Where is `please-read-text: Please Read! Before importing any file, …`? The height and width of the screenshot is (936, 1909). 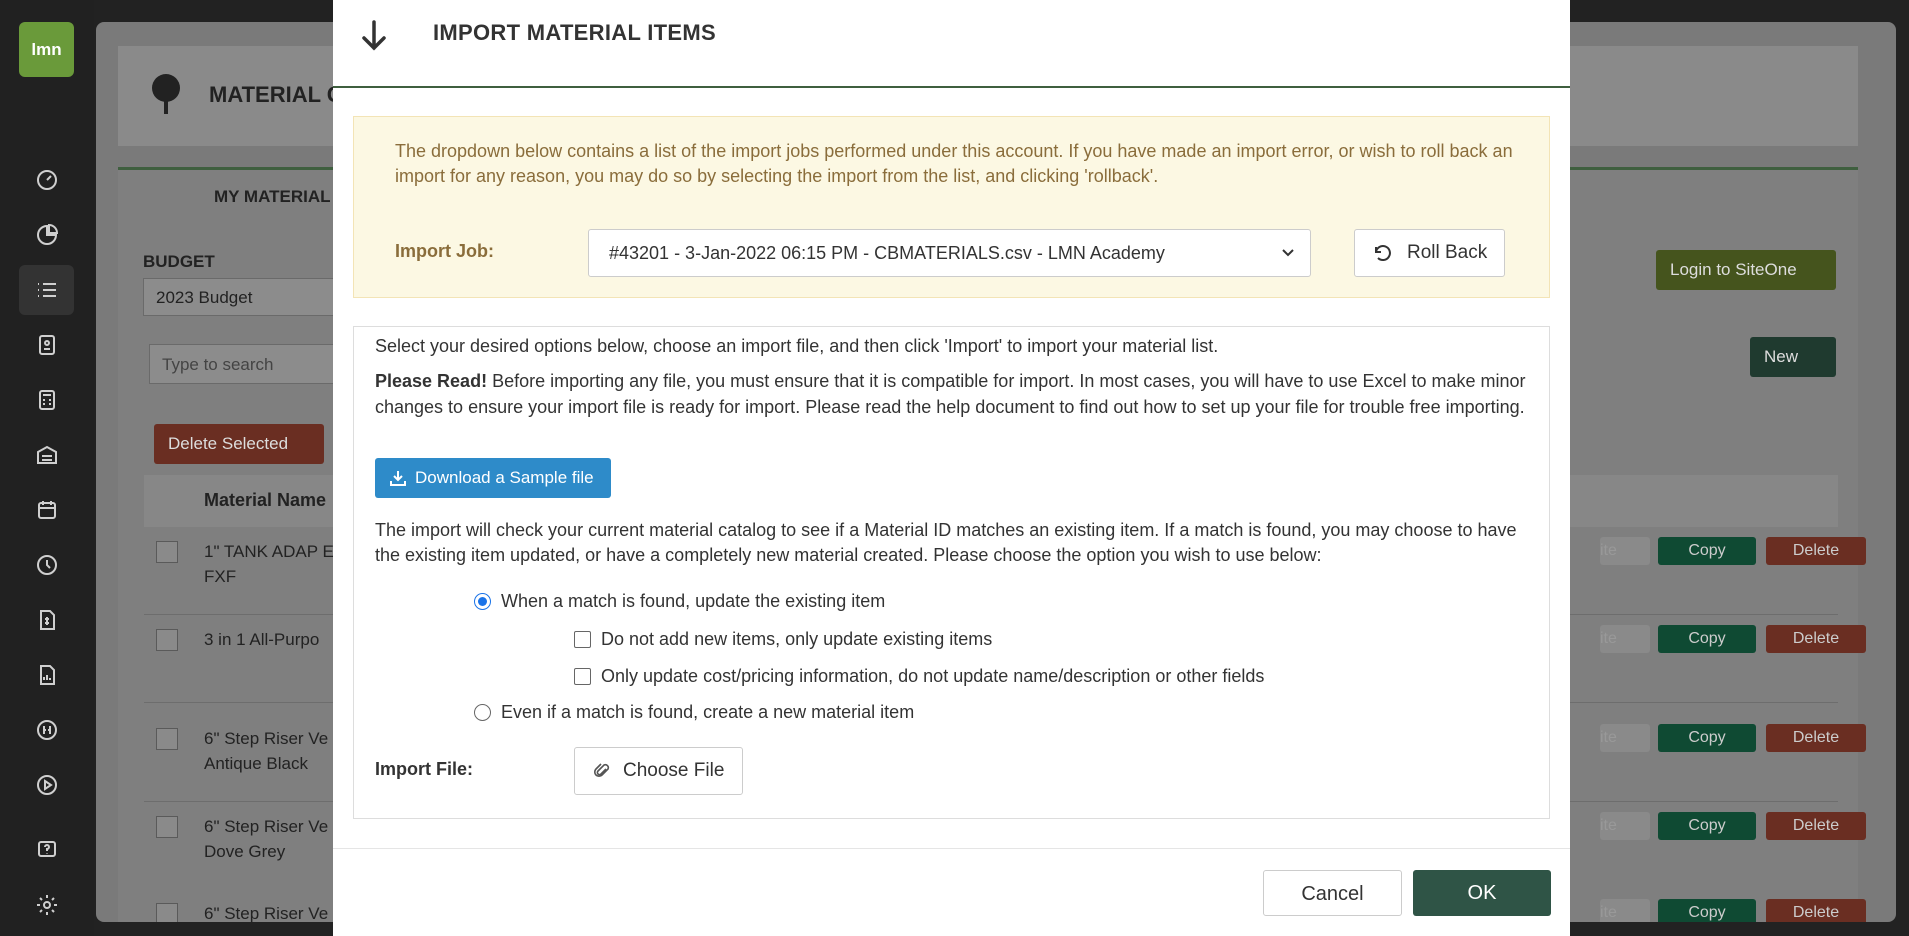 please-read-text: Please Read! Before importing any file, … is located at coordinates (955, 394).